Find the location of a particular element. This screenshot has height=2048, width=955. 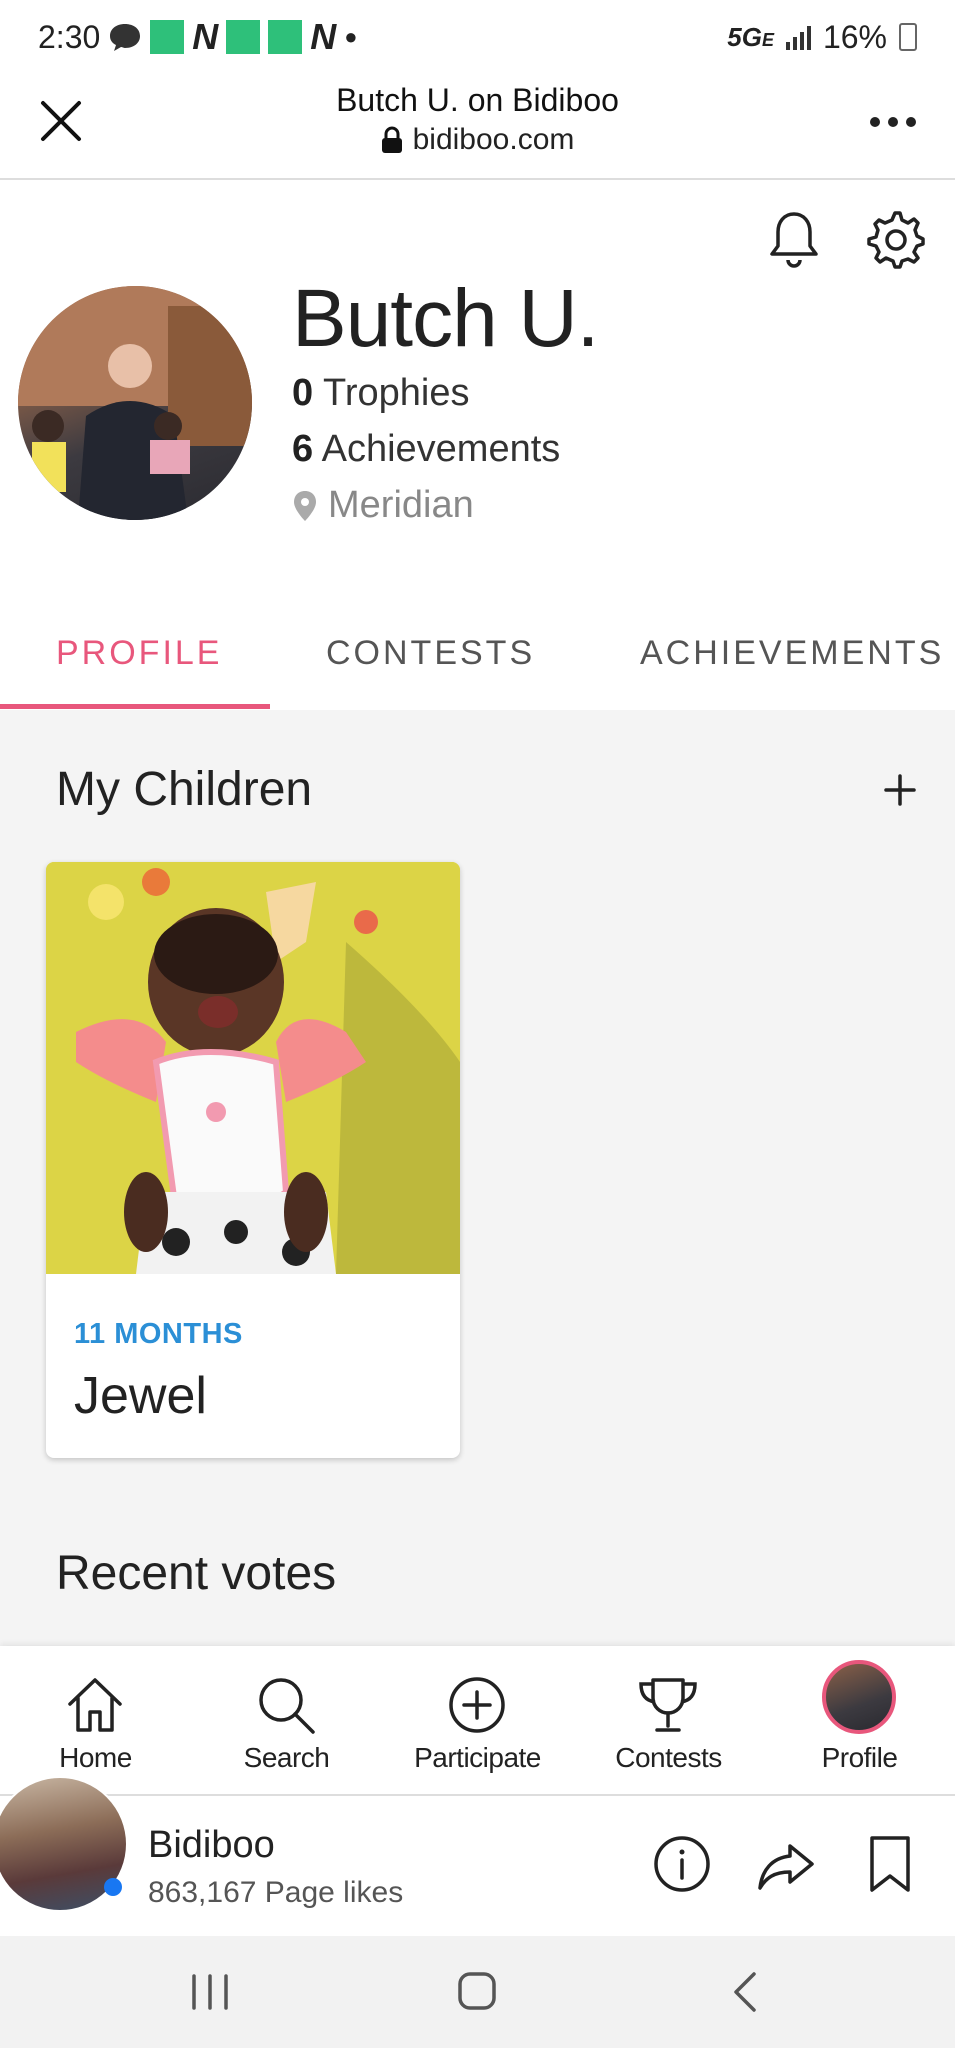

add-child-button is located at coordinates (900, 790).